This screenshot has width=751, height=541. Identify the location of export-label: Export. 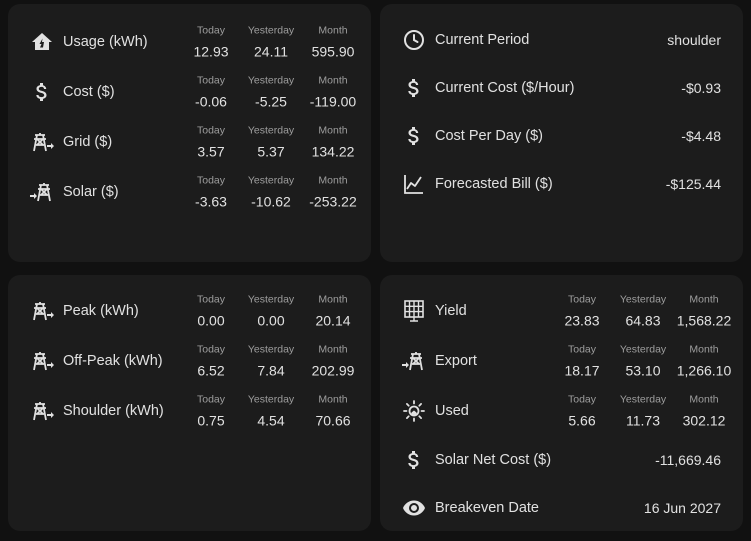
(456, 361).